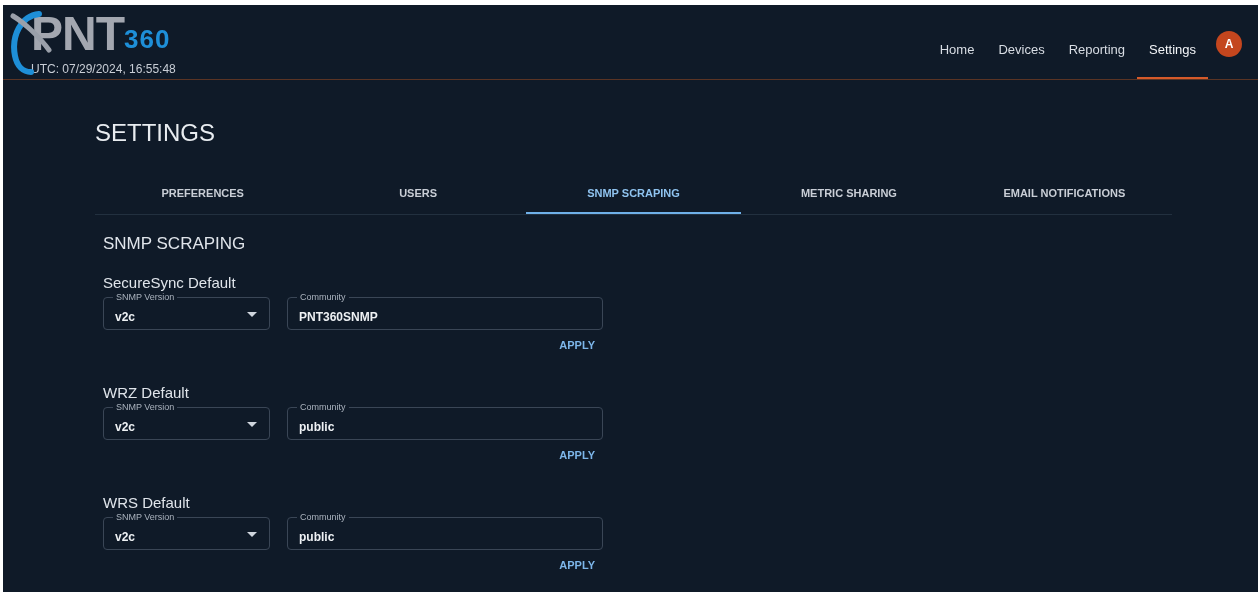 The height and width of the screenshot is (592, 1258). Describe the element at coordinates (155, 133) in the screenshot. I see `page-title: SETTINGS` at that location.